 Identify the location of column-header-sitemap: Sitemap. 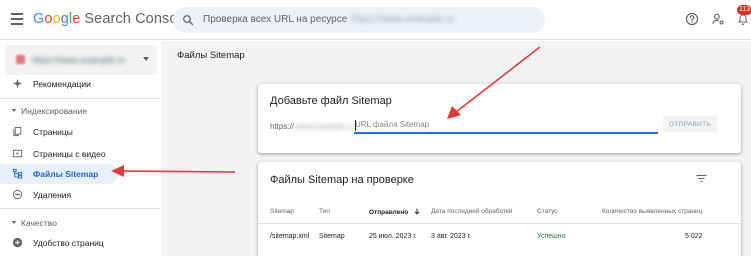
(282, 211).